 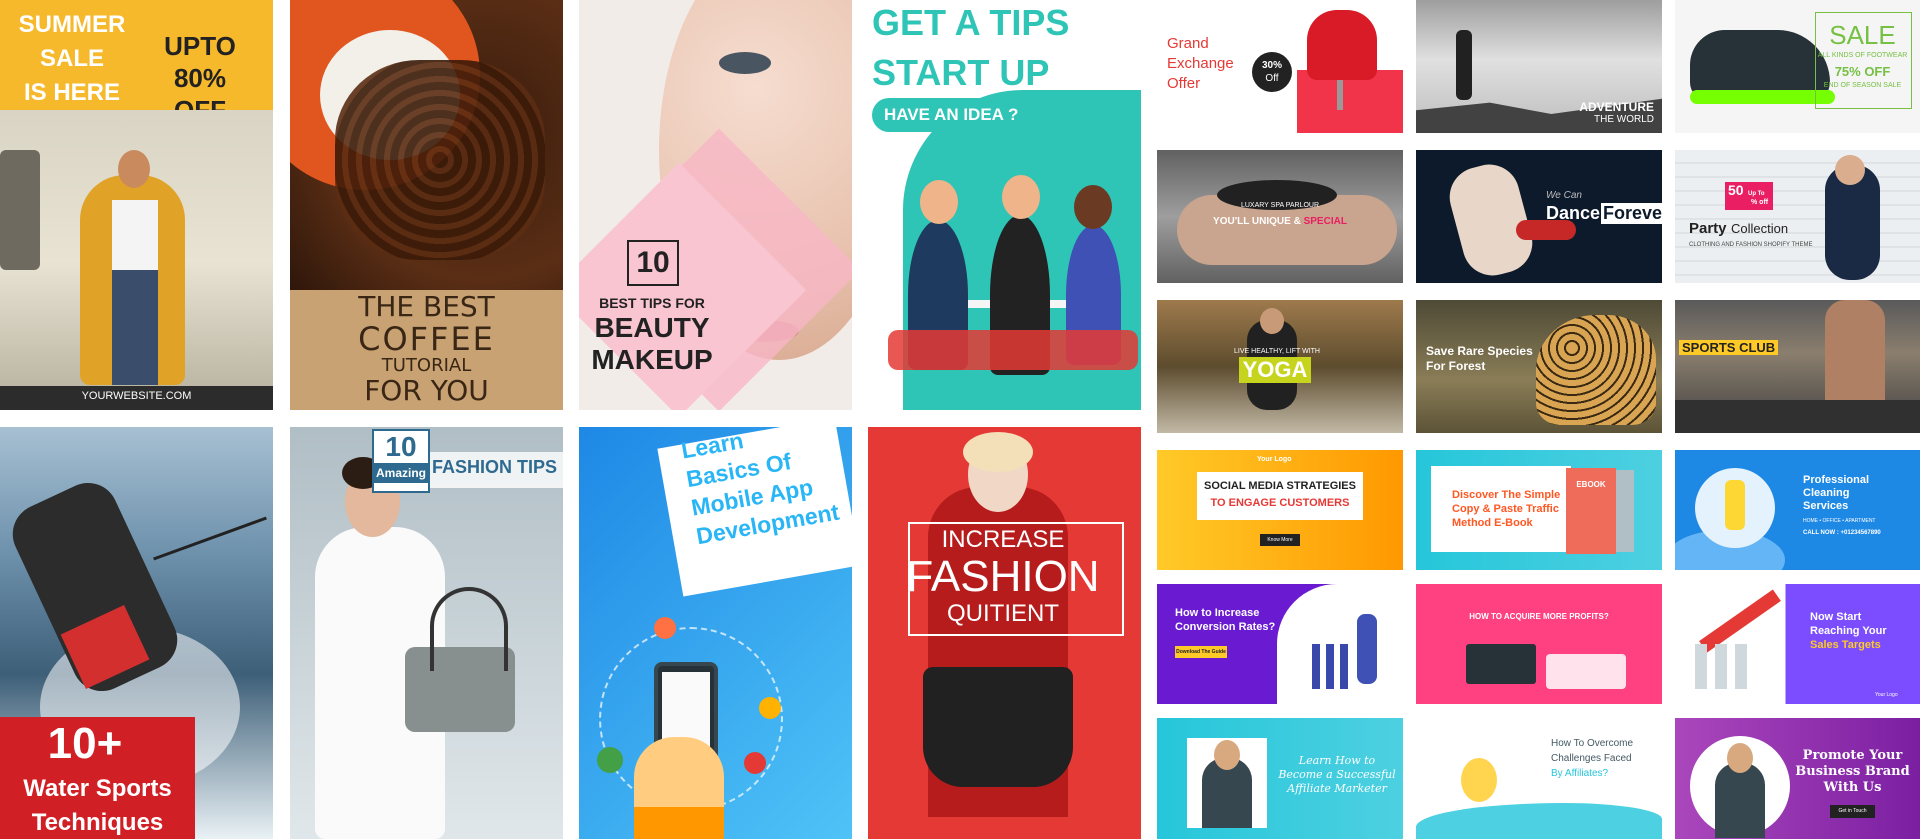 I want to click on coffee-line: TUTORIAL, so click(x=426, y=365).